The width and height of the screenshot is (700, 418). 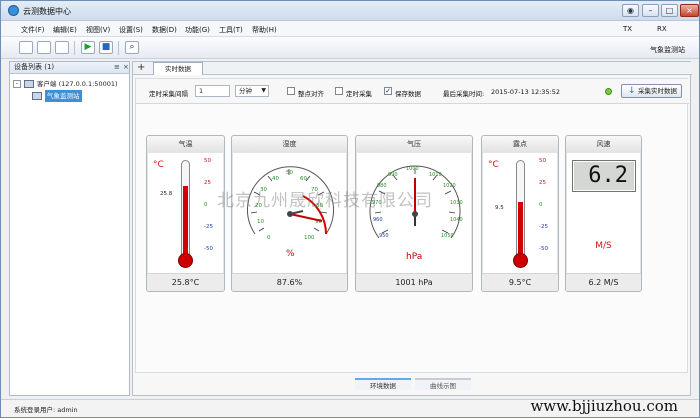 I want to click on pressure-tick-990: 990, so click(x=393, y=175).